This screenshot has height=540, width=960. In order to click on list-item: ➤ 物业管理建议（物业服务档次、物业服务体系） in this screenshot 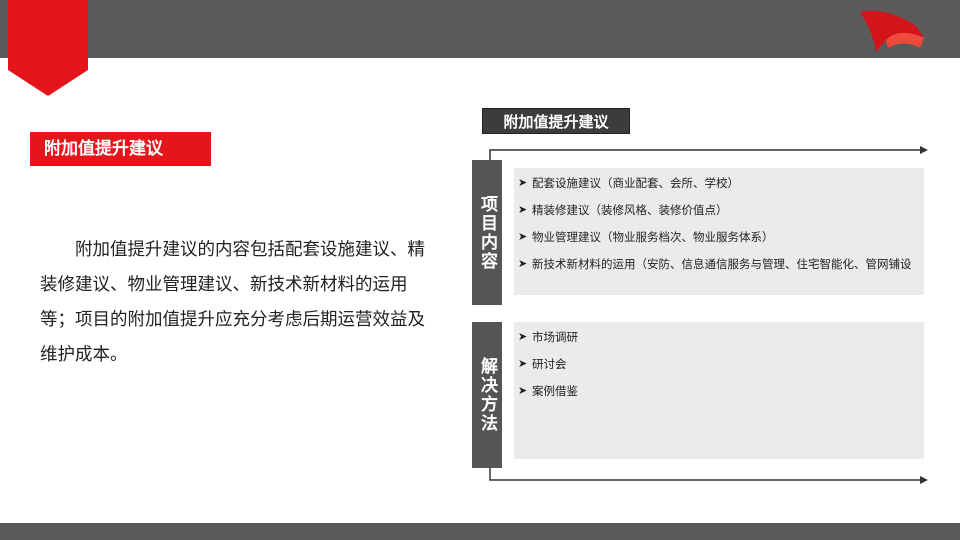, I will do `click(717, 237)`.